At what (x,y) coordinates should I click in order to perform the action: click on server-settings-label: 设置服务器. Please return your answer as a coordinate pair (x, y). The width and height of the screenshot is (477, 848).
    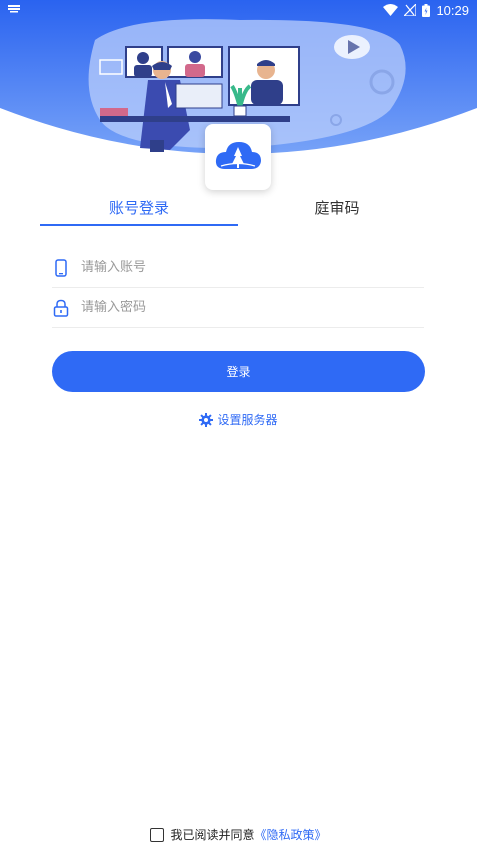
    Looking at the image, I should click on (247, 420).